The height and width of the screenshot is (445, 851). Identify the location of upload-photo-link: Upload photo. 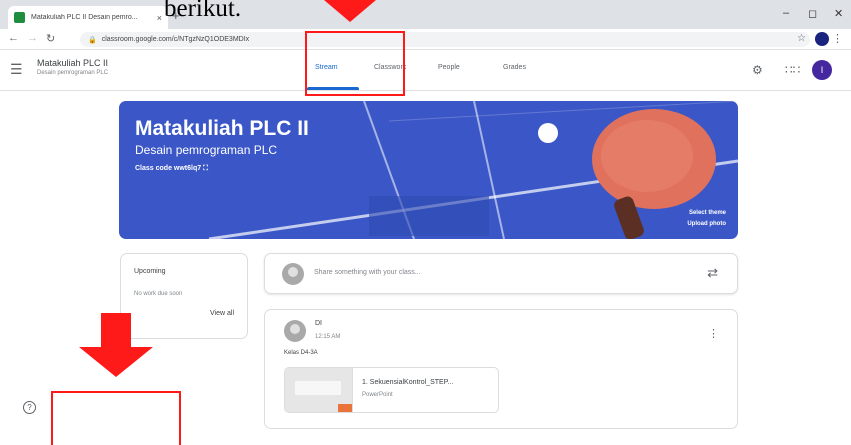
(706, 224).